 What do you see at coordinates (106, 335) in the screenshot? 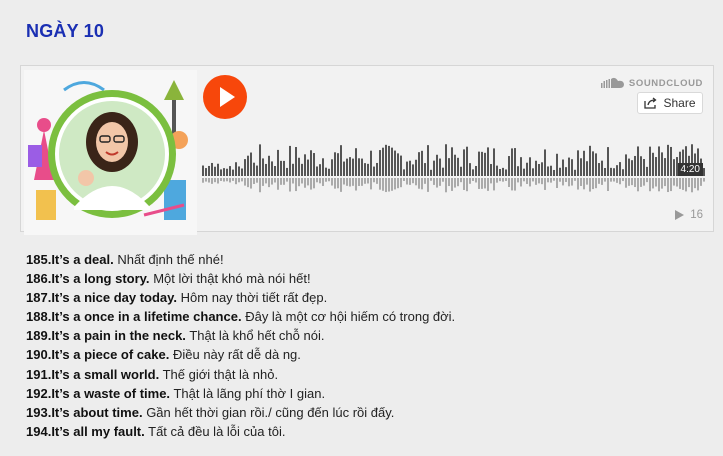
I see `phrase-english: 189.It’s a pain in the neck.` at bounding box center [106, 335].